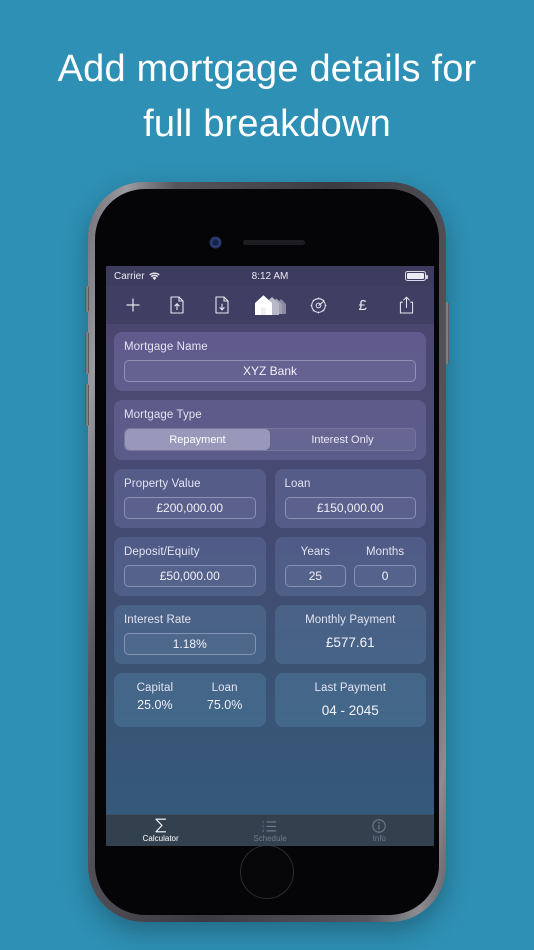  I want to click on front-camera-icon, so click(215, 242).